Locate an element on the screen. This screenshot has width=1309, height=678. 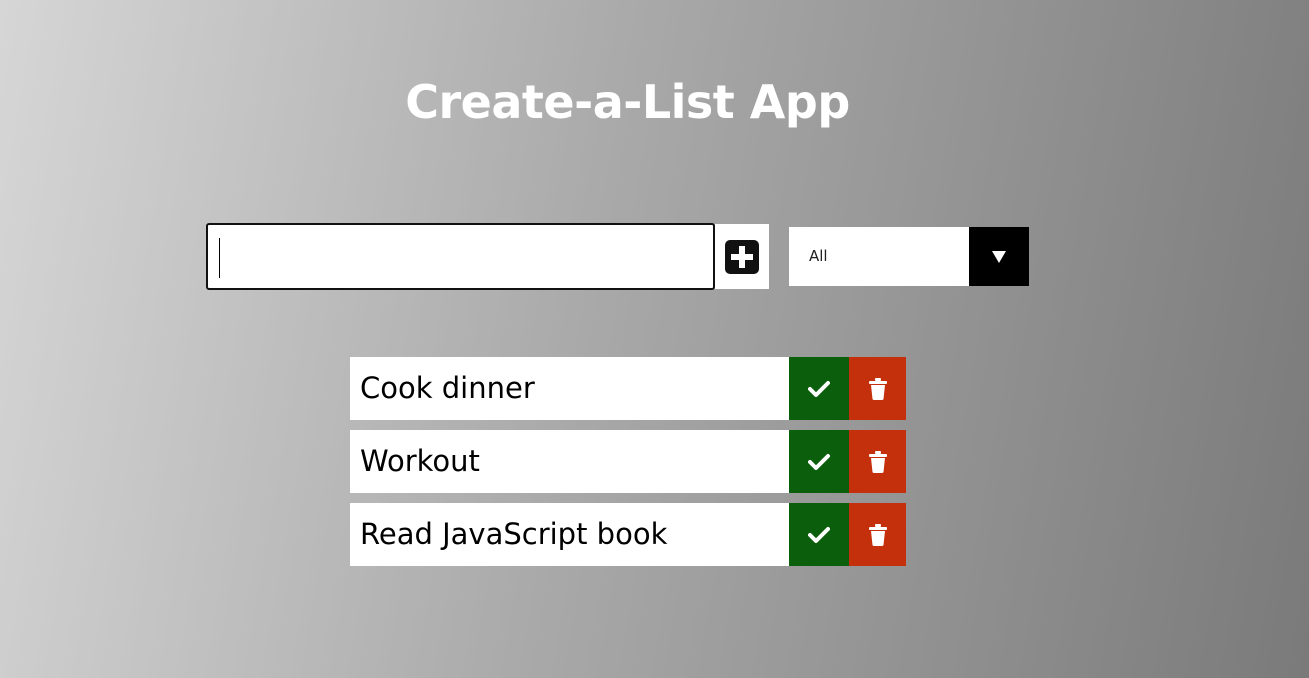
page-title: Create-a-List App is located at coordinates (627, 101).